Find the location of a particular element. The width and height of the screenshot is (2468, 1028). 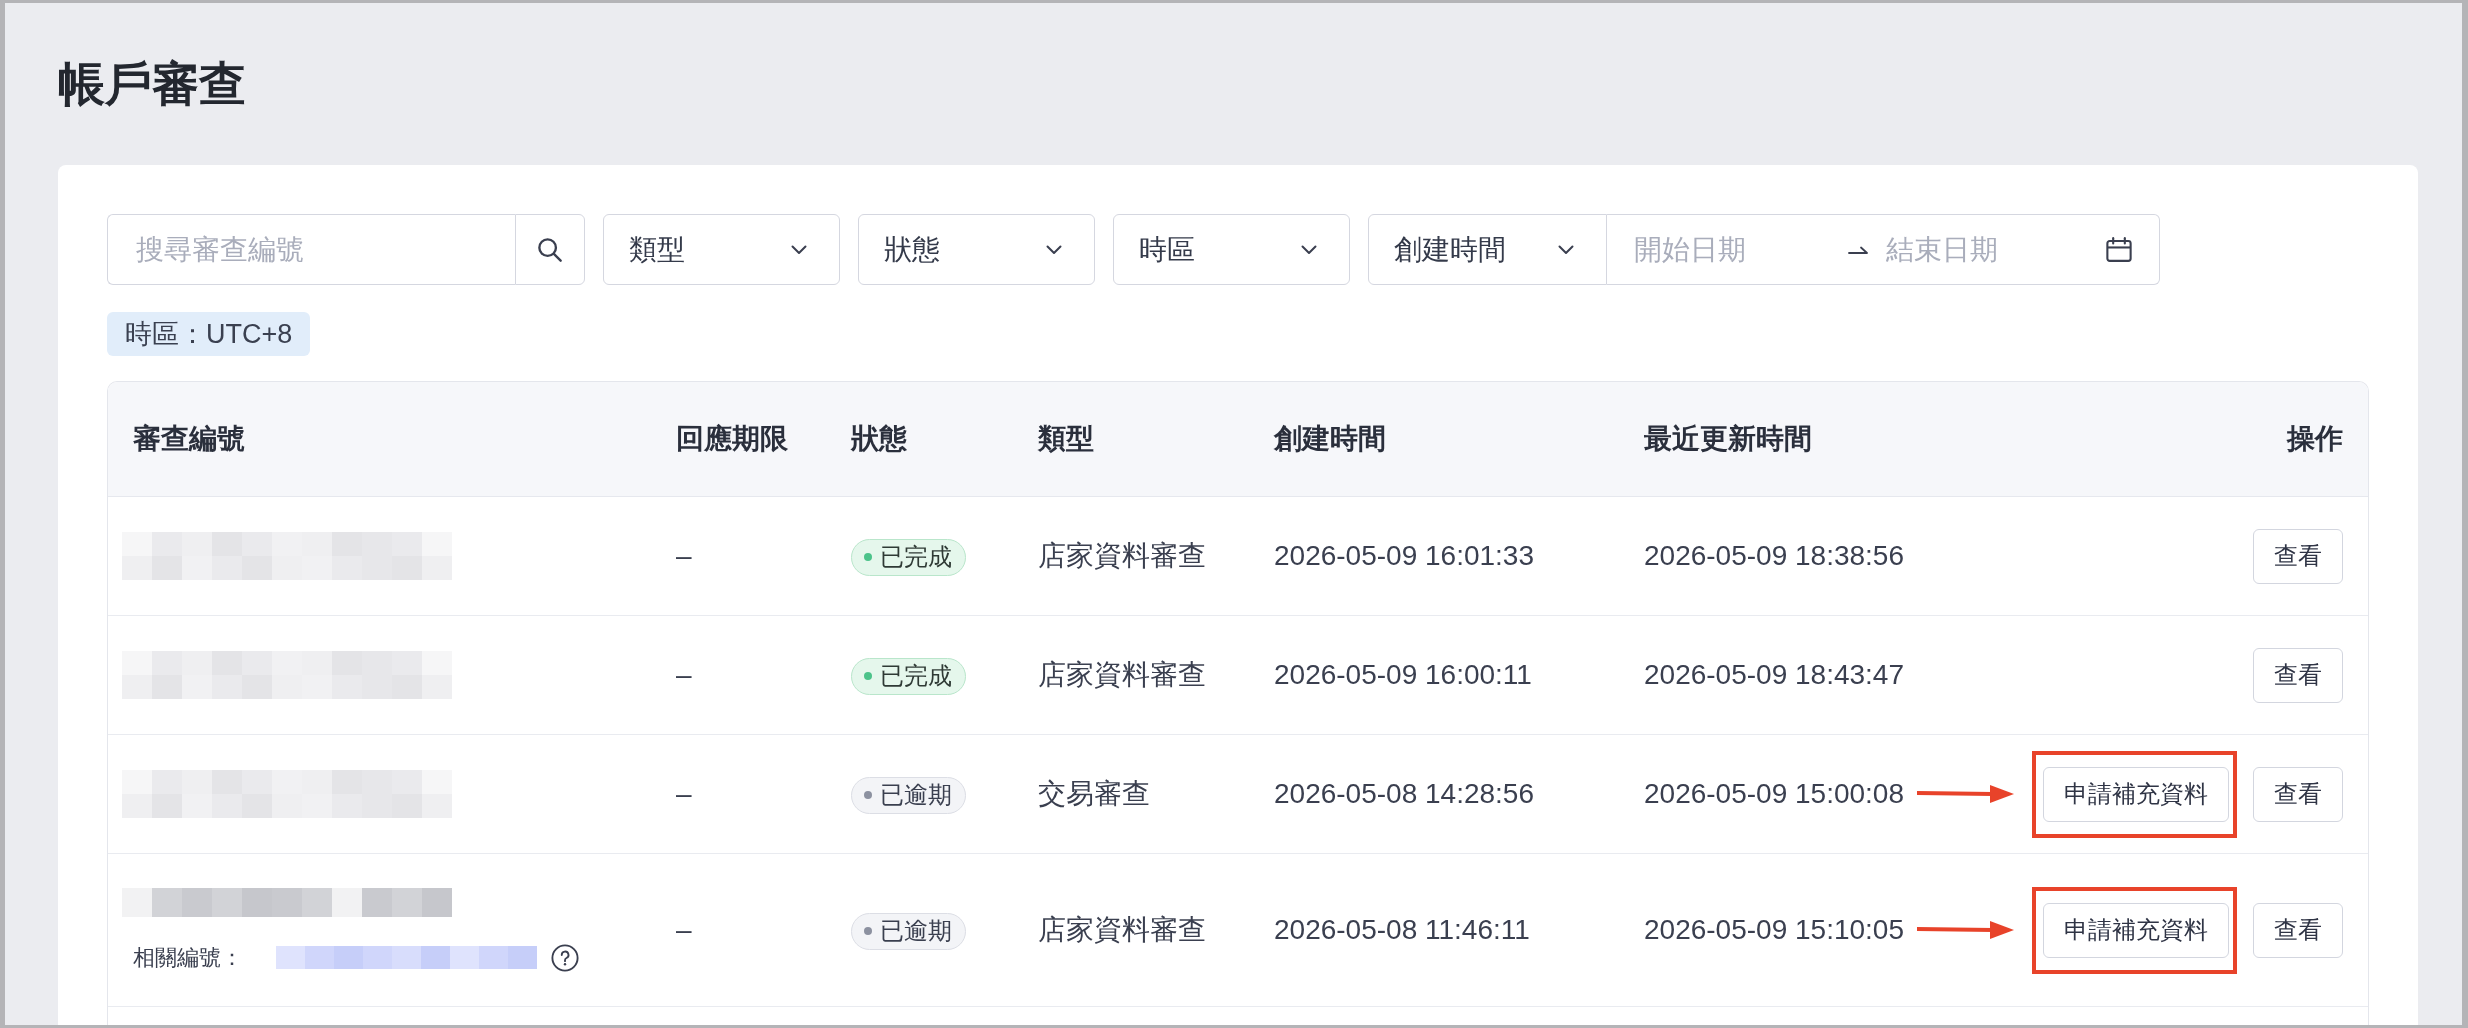

help-icon is located at coordinates (565, 957).